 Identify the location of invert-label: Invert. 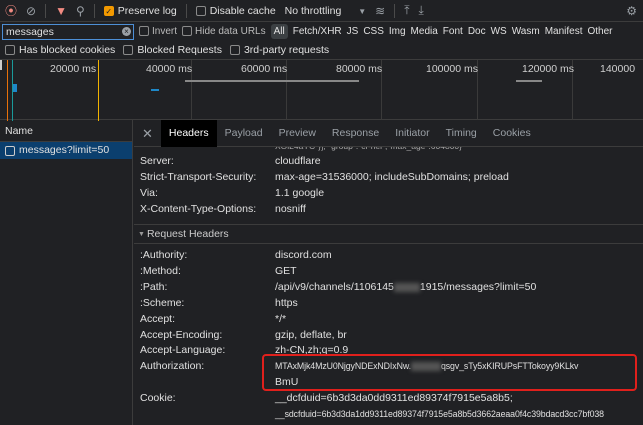
(165, 31).